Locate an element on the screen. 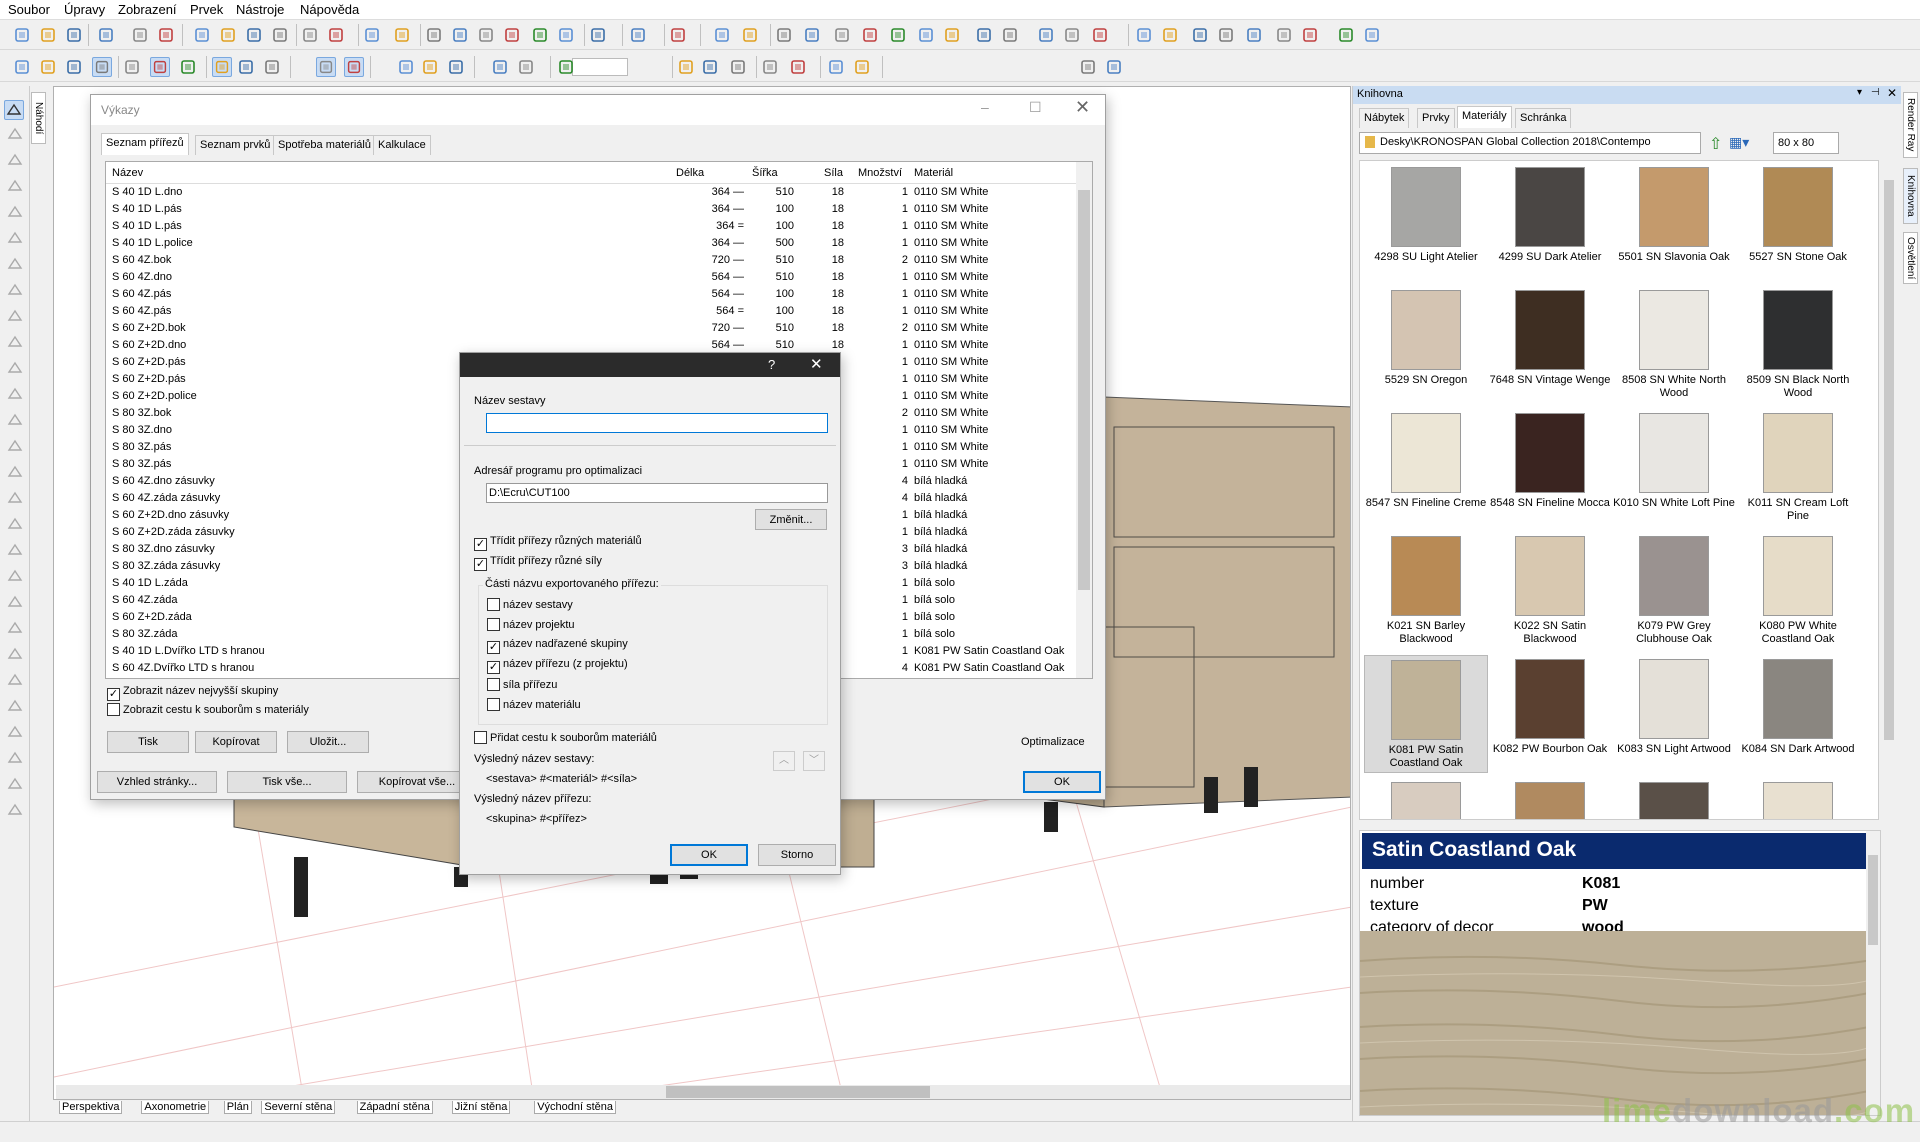  part-checkbox: síla přířezu is located at coordinates (522, 684).